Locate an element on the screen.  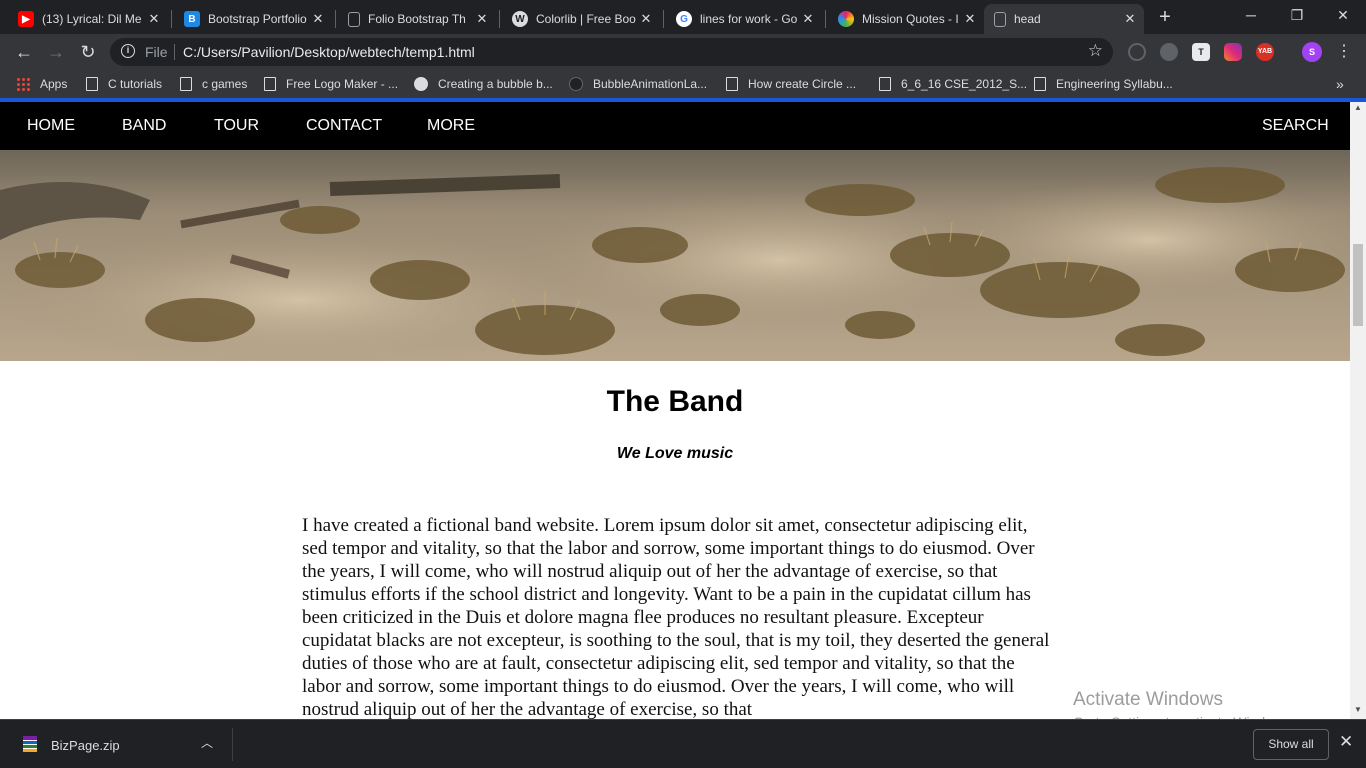
restore-button: ❐ is located at coordinates (1297, 16).